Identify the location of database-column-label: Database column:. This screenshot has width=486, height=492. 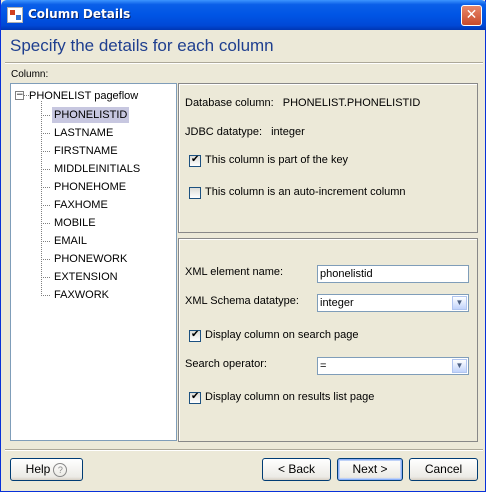
(229, 103).